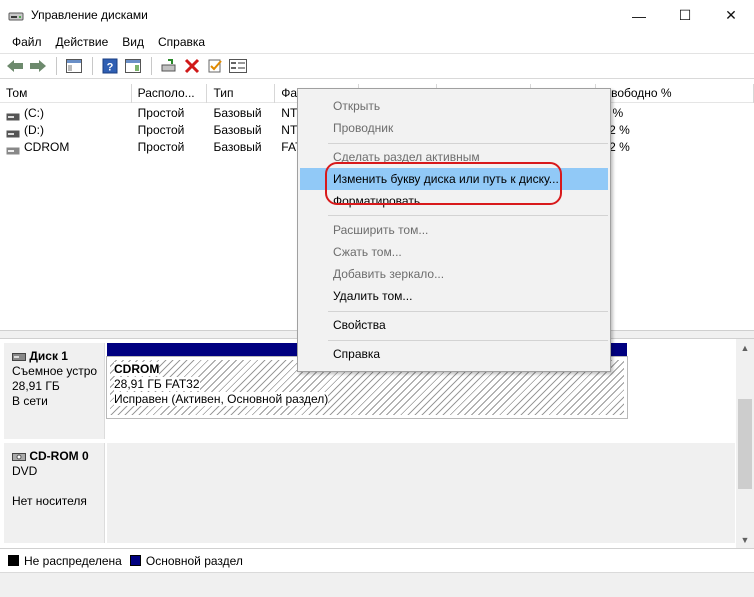 The image size is (754, 597). Describe the element at coordinates (377, 42) in the screenshot. I see `menu-bar: Файл Действие Вид Справка` at that location.